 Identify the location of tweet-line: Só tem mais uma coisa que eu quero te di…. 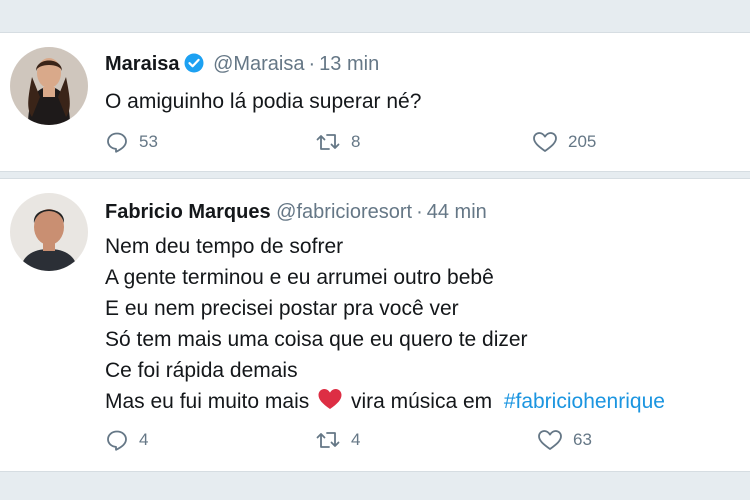
(316, 339).